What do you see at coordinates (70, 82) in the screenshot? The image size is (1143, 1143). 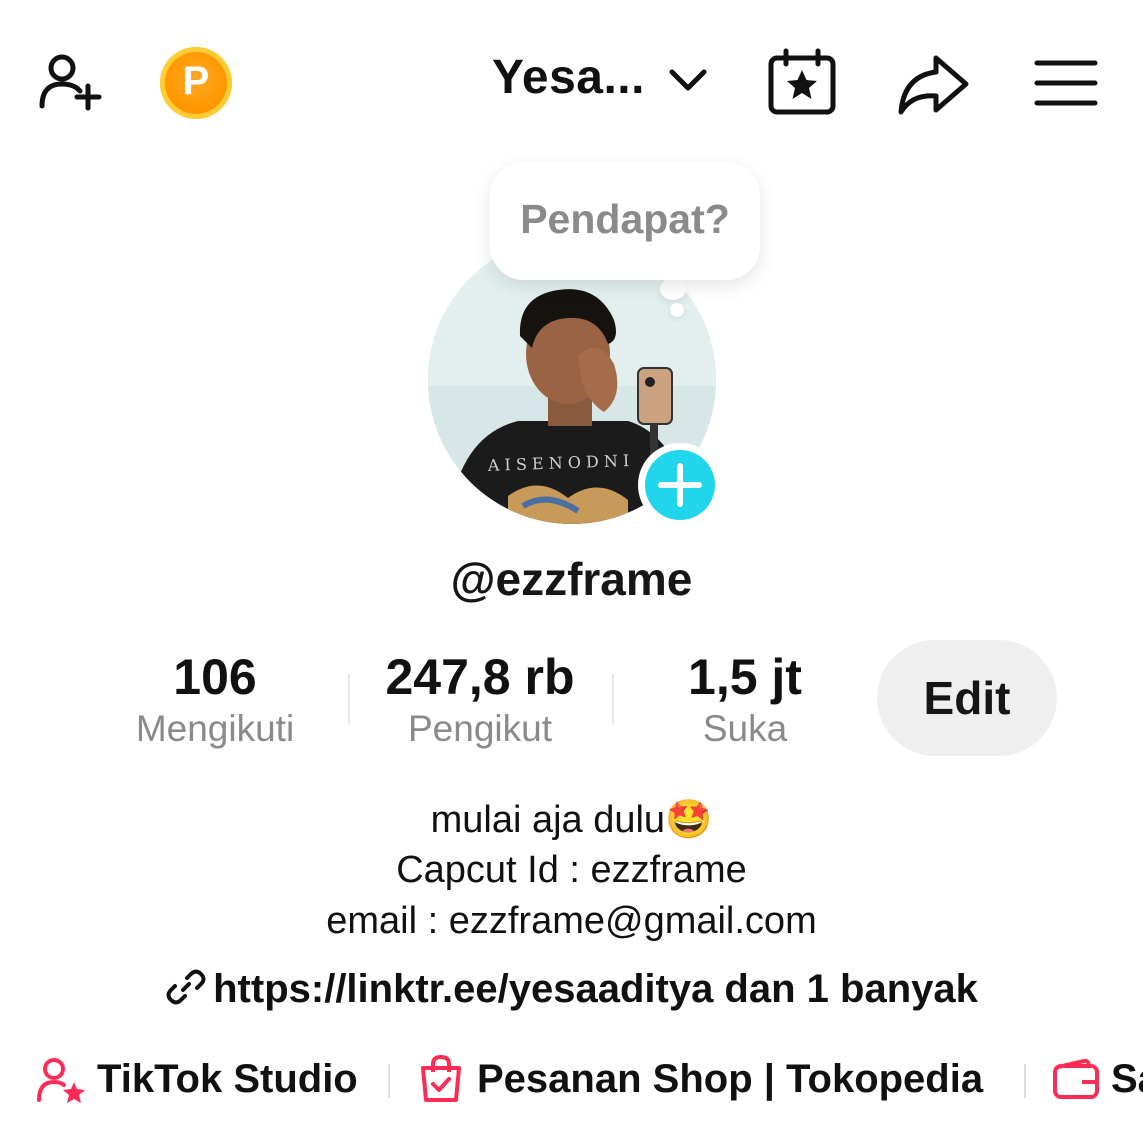 I see `add-friend-icon` at bounding box center [70, 82].